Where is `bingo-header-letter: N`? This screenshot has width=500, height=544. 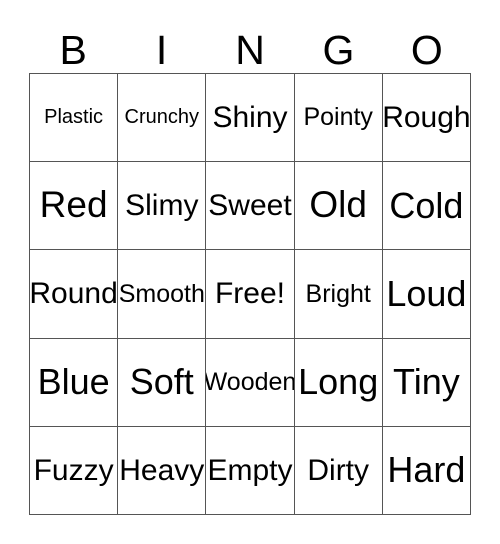 bingo-header-letter: N is located at coordinates (250, 50).